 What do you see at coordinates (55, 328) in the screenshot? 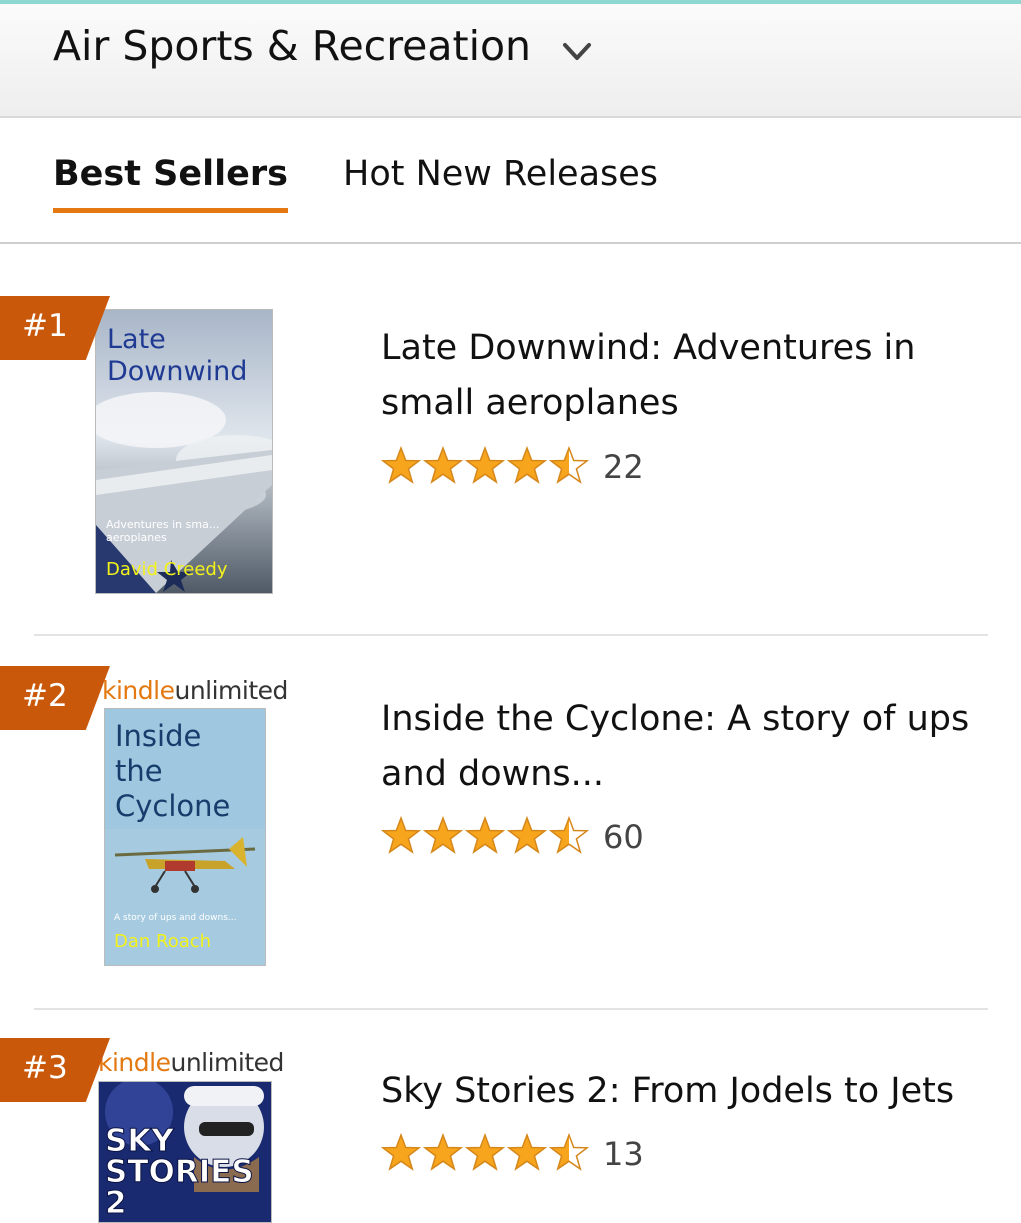
I see `rank-badge: #1` at bounding box center [55, 328].